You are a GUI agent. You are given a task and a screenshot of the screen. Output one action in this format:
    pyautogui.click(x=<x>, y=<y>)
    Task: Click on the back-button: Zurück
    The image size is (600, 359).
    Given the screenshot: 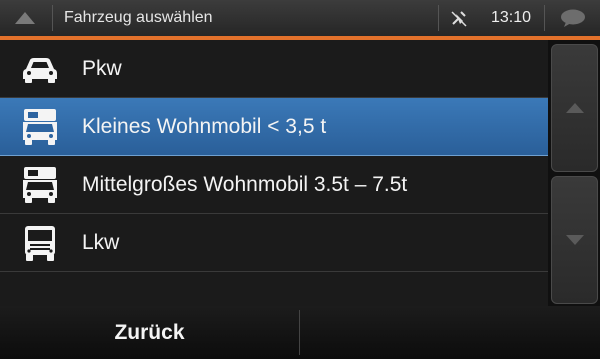 What is the action you would take?
    pyautogui.click(x=149, y=332)
    